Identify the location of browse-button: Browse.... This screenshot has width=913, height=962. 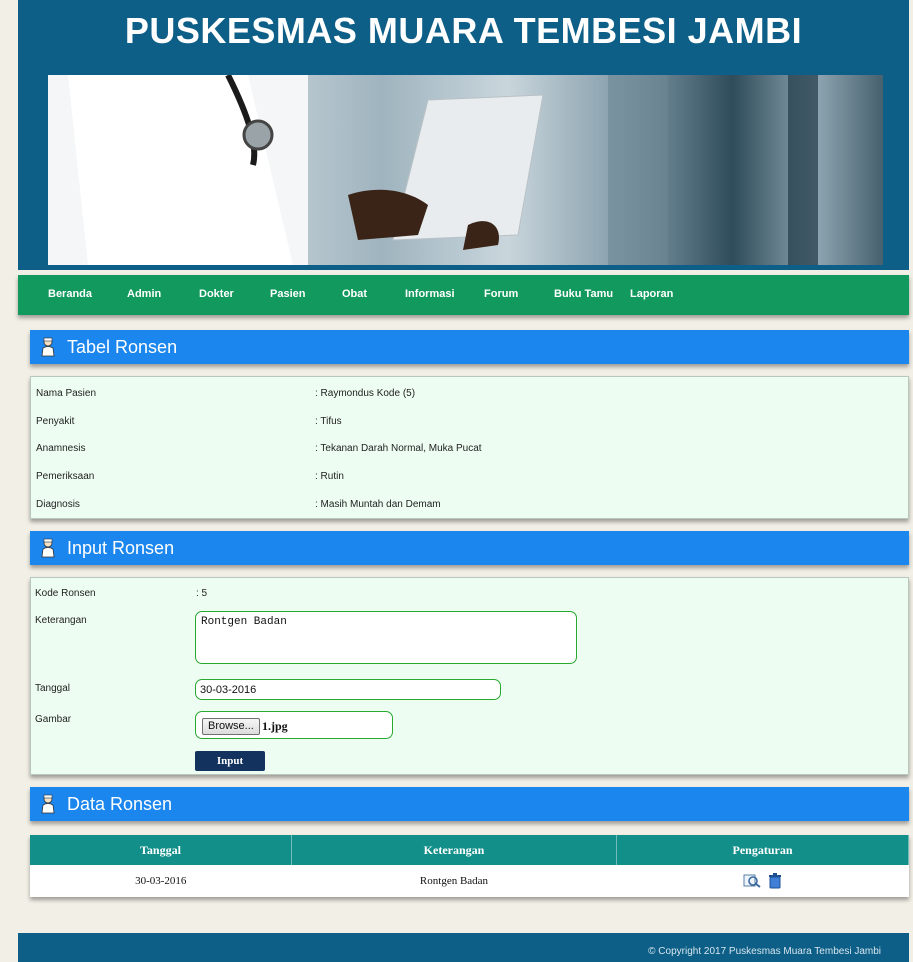
(231, 726).